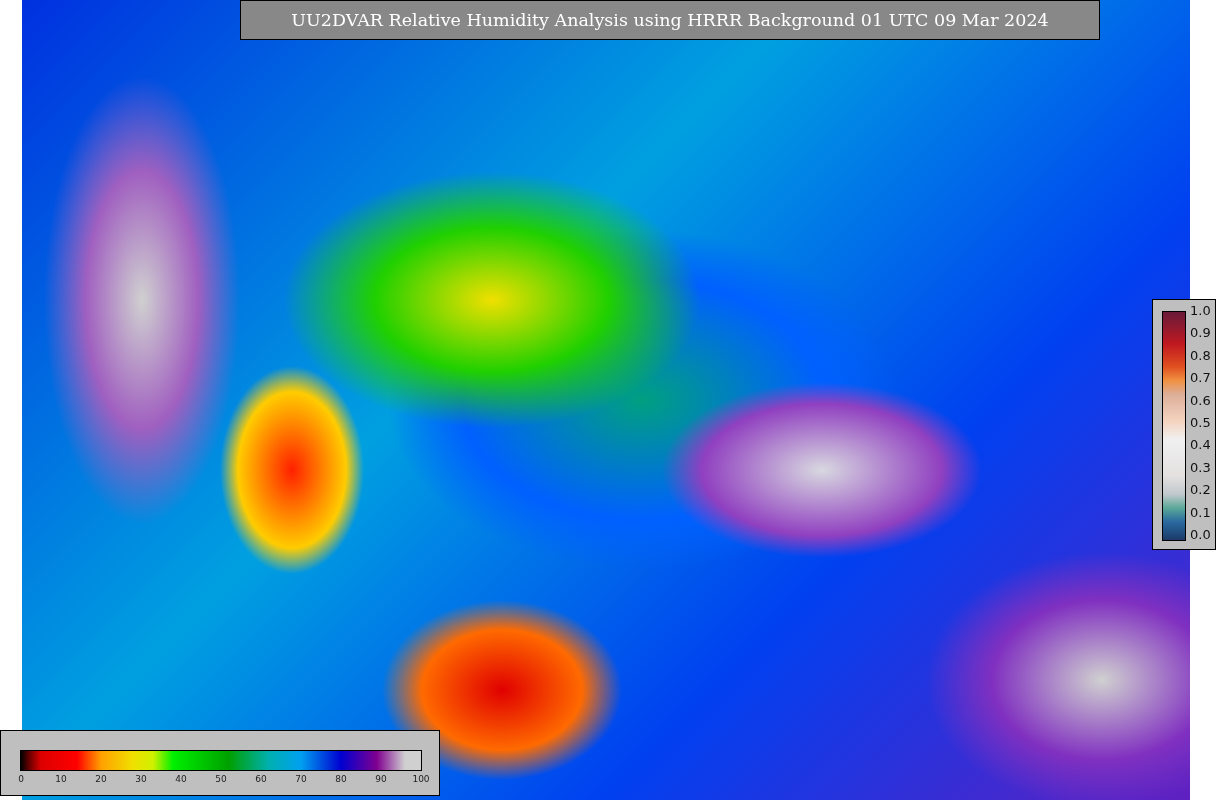  Describe the element at coordinates (1200, 445) in the screenshot. I see `colorbar-label: 0.4` at that location.